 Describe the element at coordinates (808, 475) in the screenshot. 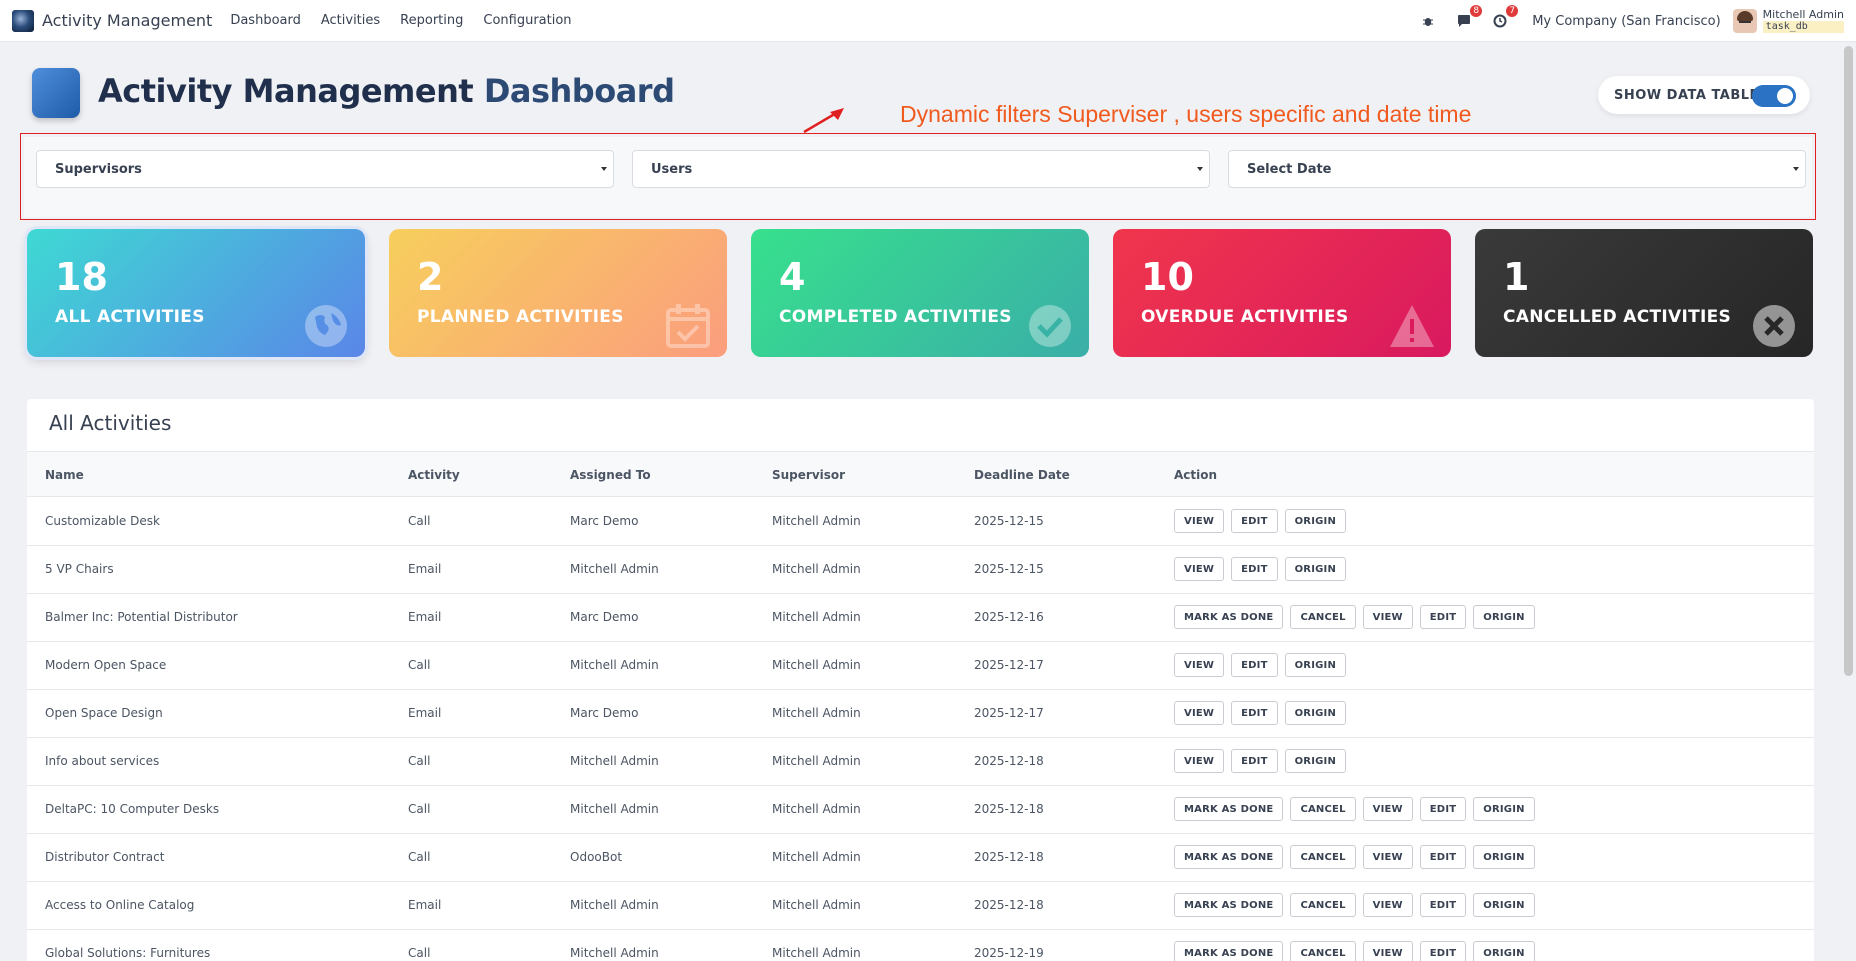

I see `column-supervisor: Supervisor` at that location.